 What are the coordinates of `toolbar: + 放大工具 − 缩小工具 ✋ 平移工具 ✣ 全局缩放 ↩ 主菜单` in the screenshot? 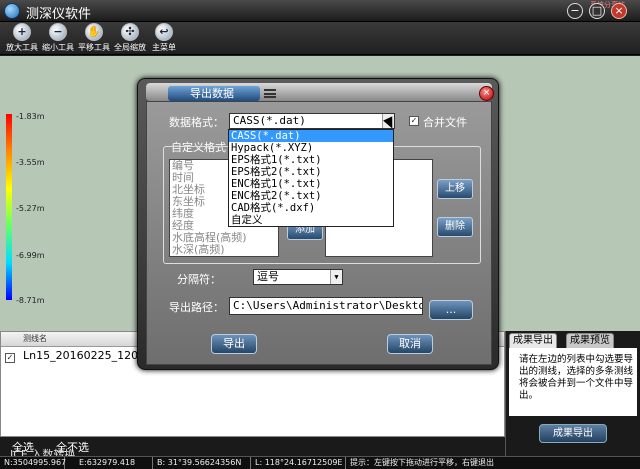 It's located at (320, 38).